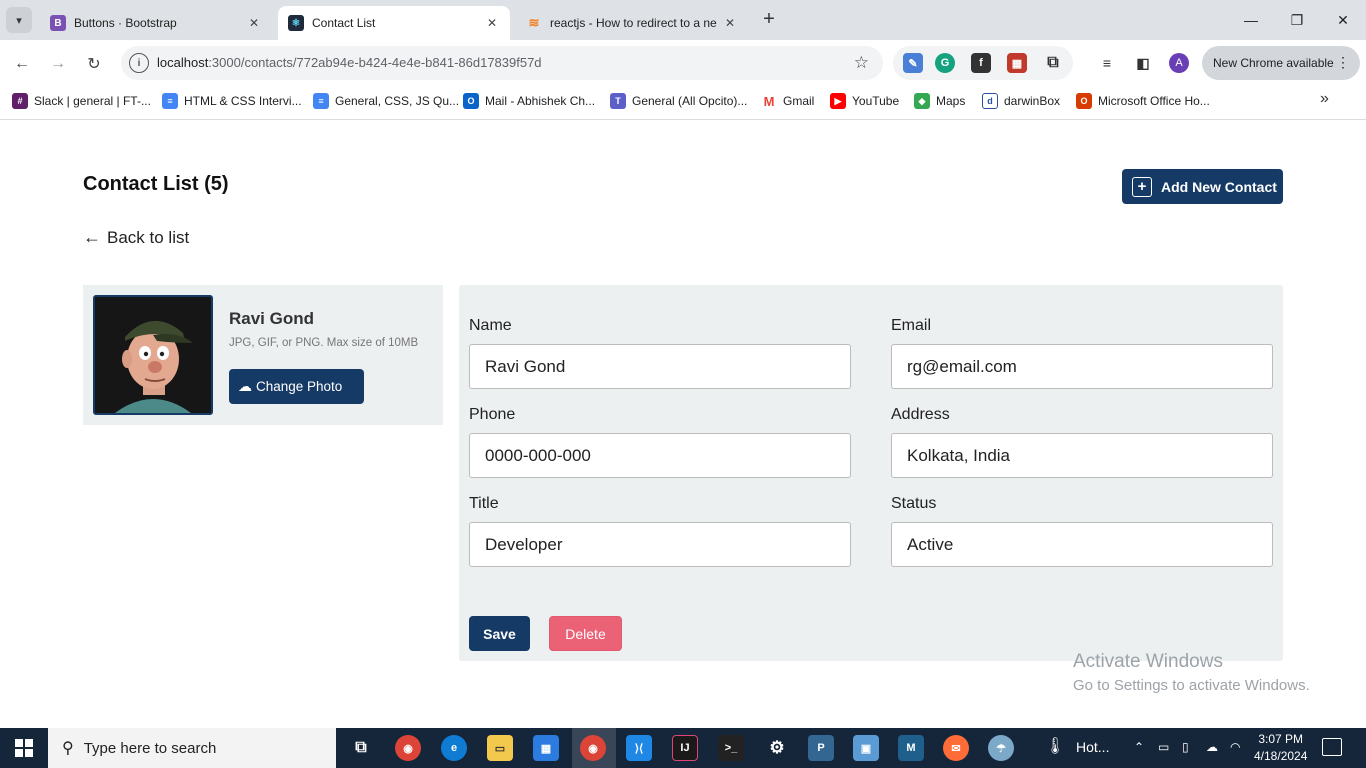  What do you see at coordinates (490, 325) in the screenshot?
I see `name-label: Name` at bounding box center [490, 325].